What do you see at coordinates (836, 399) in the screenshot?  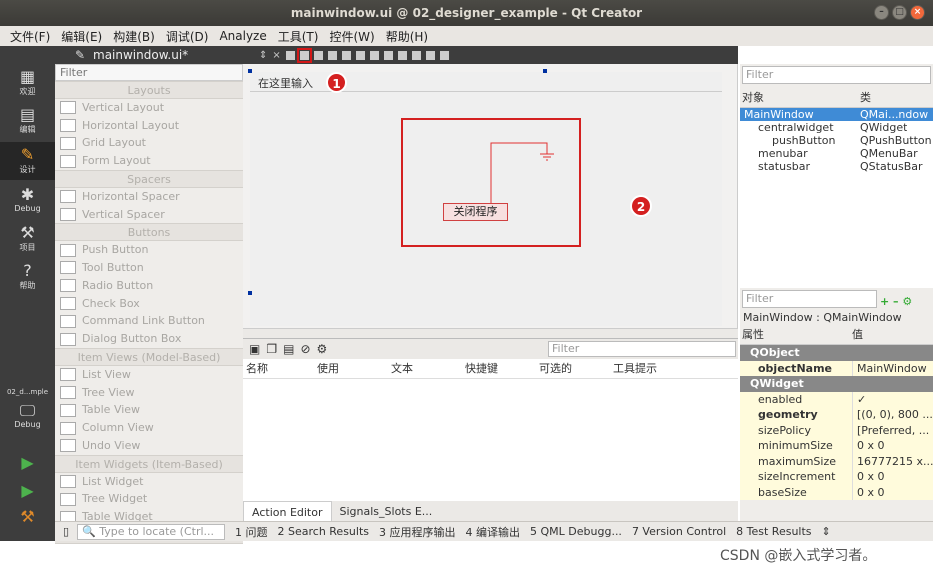 I see `property-row: enabled ✓` at bounding box center [836, 399].